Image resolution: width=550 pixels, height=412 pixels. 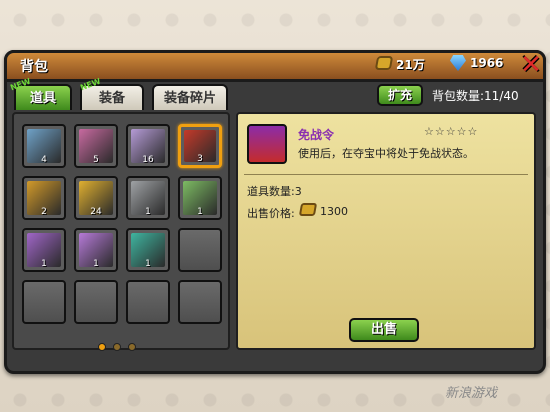 What do you see at coordinates (44, 146) in the screenshot?
I see `inventory-slot-book-stack: 4` at bounding box center [44, 146].